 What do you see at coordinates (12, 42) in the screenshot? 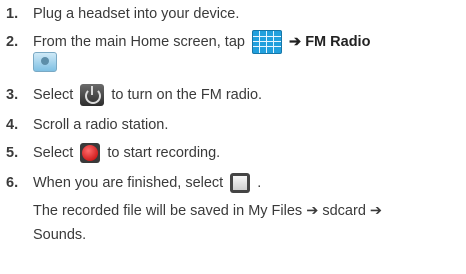
I see `step-number: 2.` at bounding box center [12, 42].